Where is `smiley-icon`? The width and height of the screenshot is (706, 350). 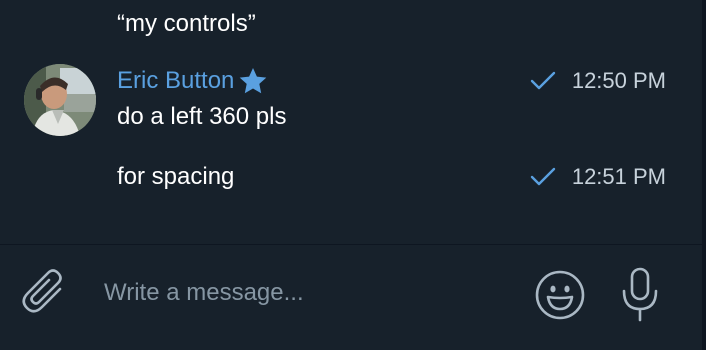 smiley-icon is located at coordinates (560, 295).